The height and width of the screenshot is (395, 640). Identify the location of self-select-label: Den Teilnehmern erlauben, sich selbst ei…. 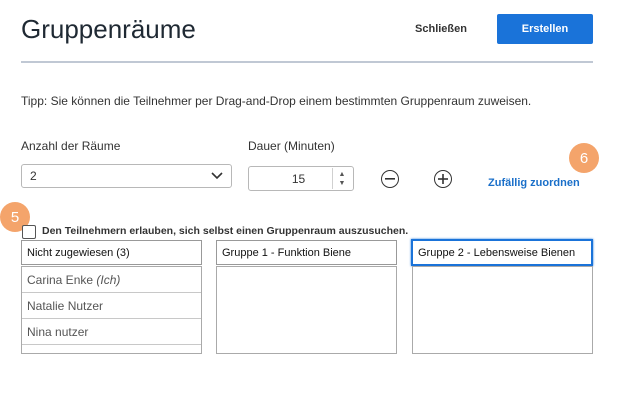
(225, 231).